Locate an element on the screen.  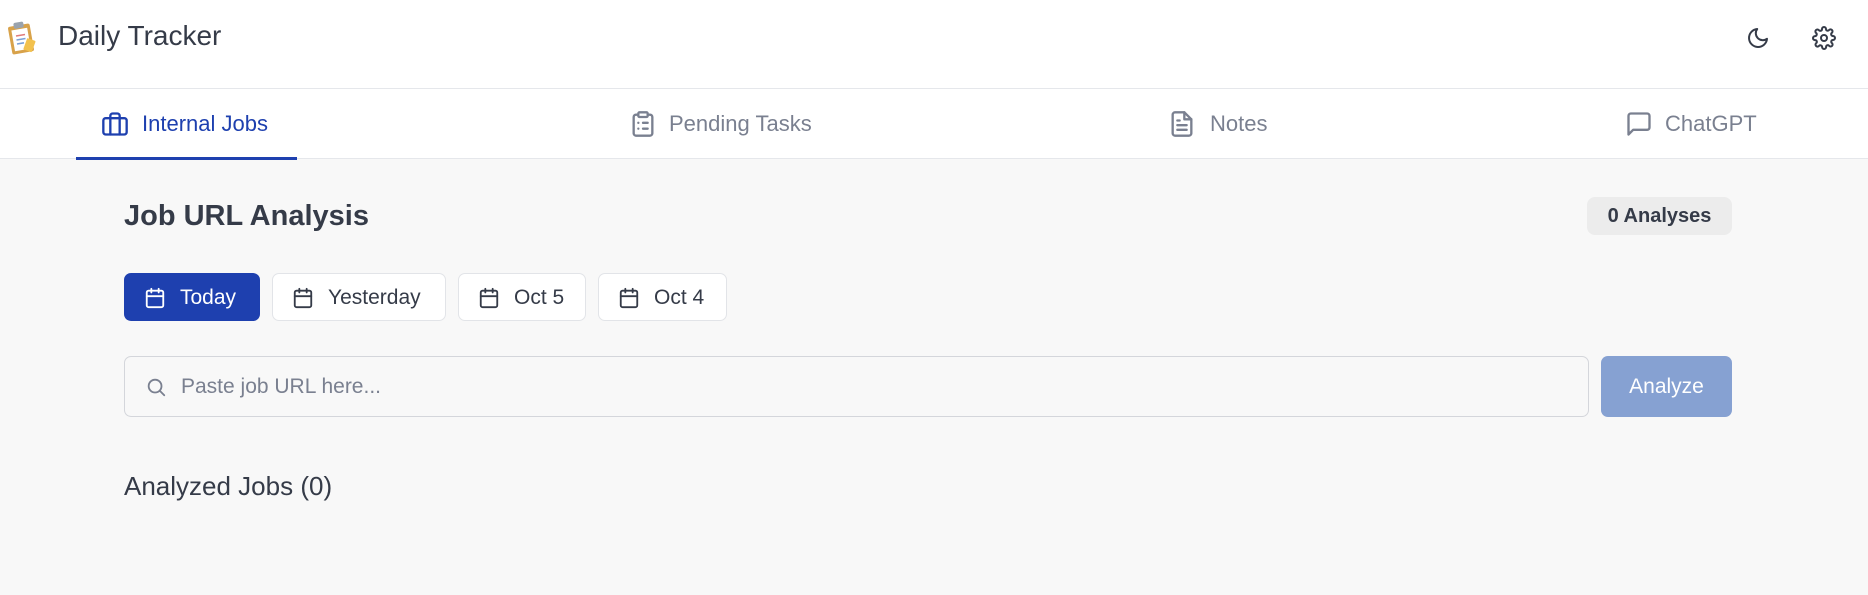
date-filter-today: Today is located at coordinates (192, 297).